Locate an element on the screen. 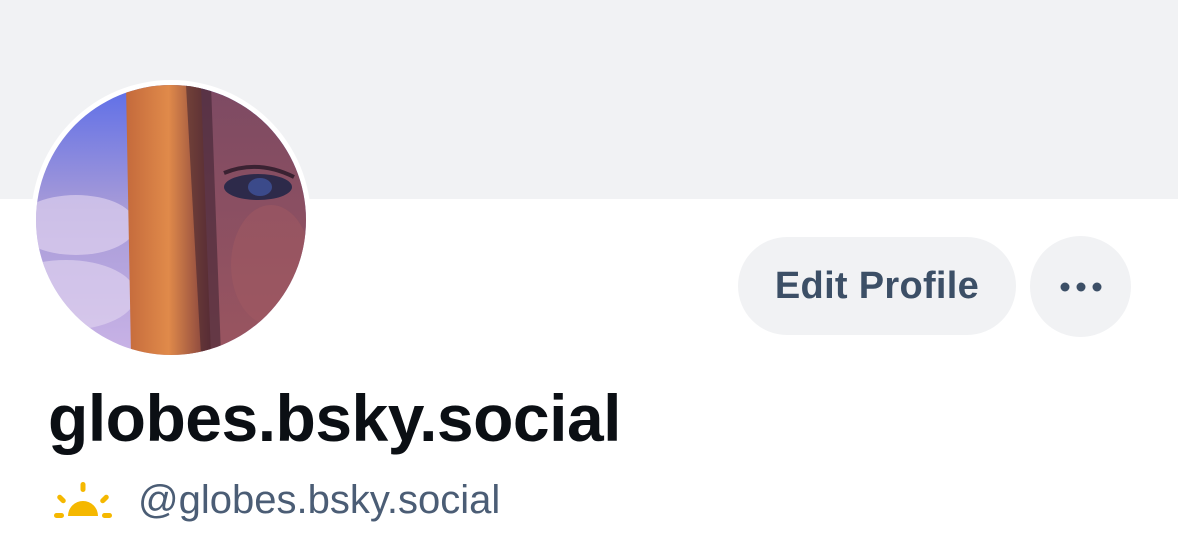  edit-profile-button: Edit Profile is located at coordinates (877, 286).